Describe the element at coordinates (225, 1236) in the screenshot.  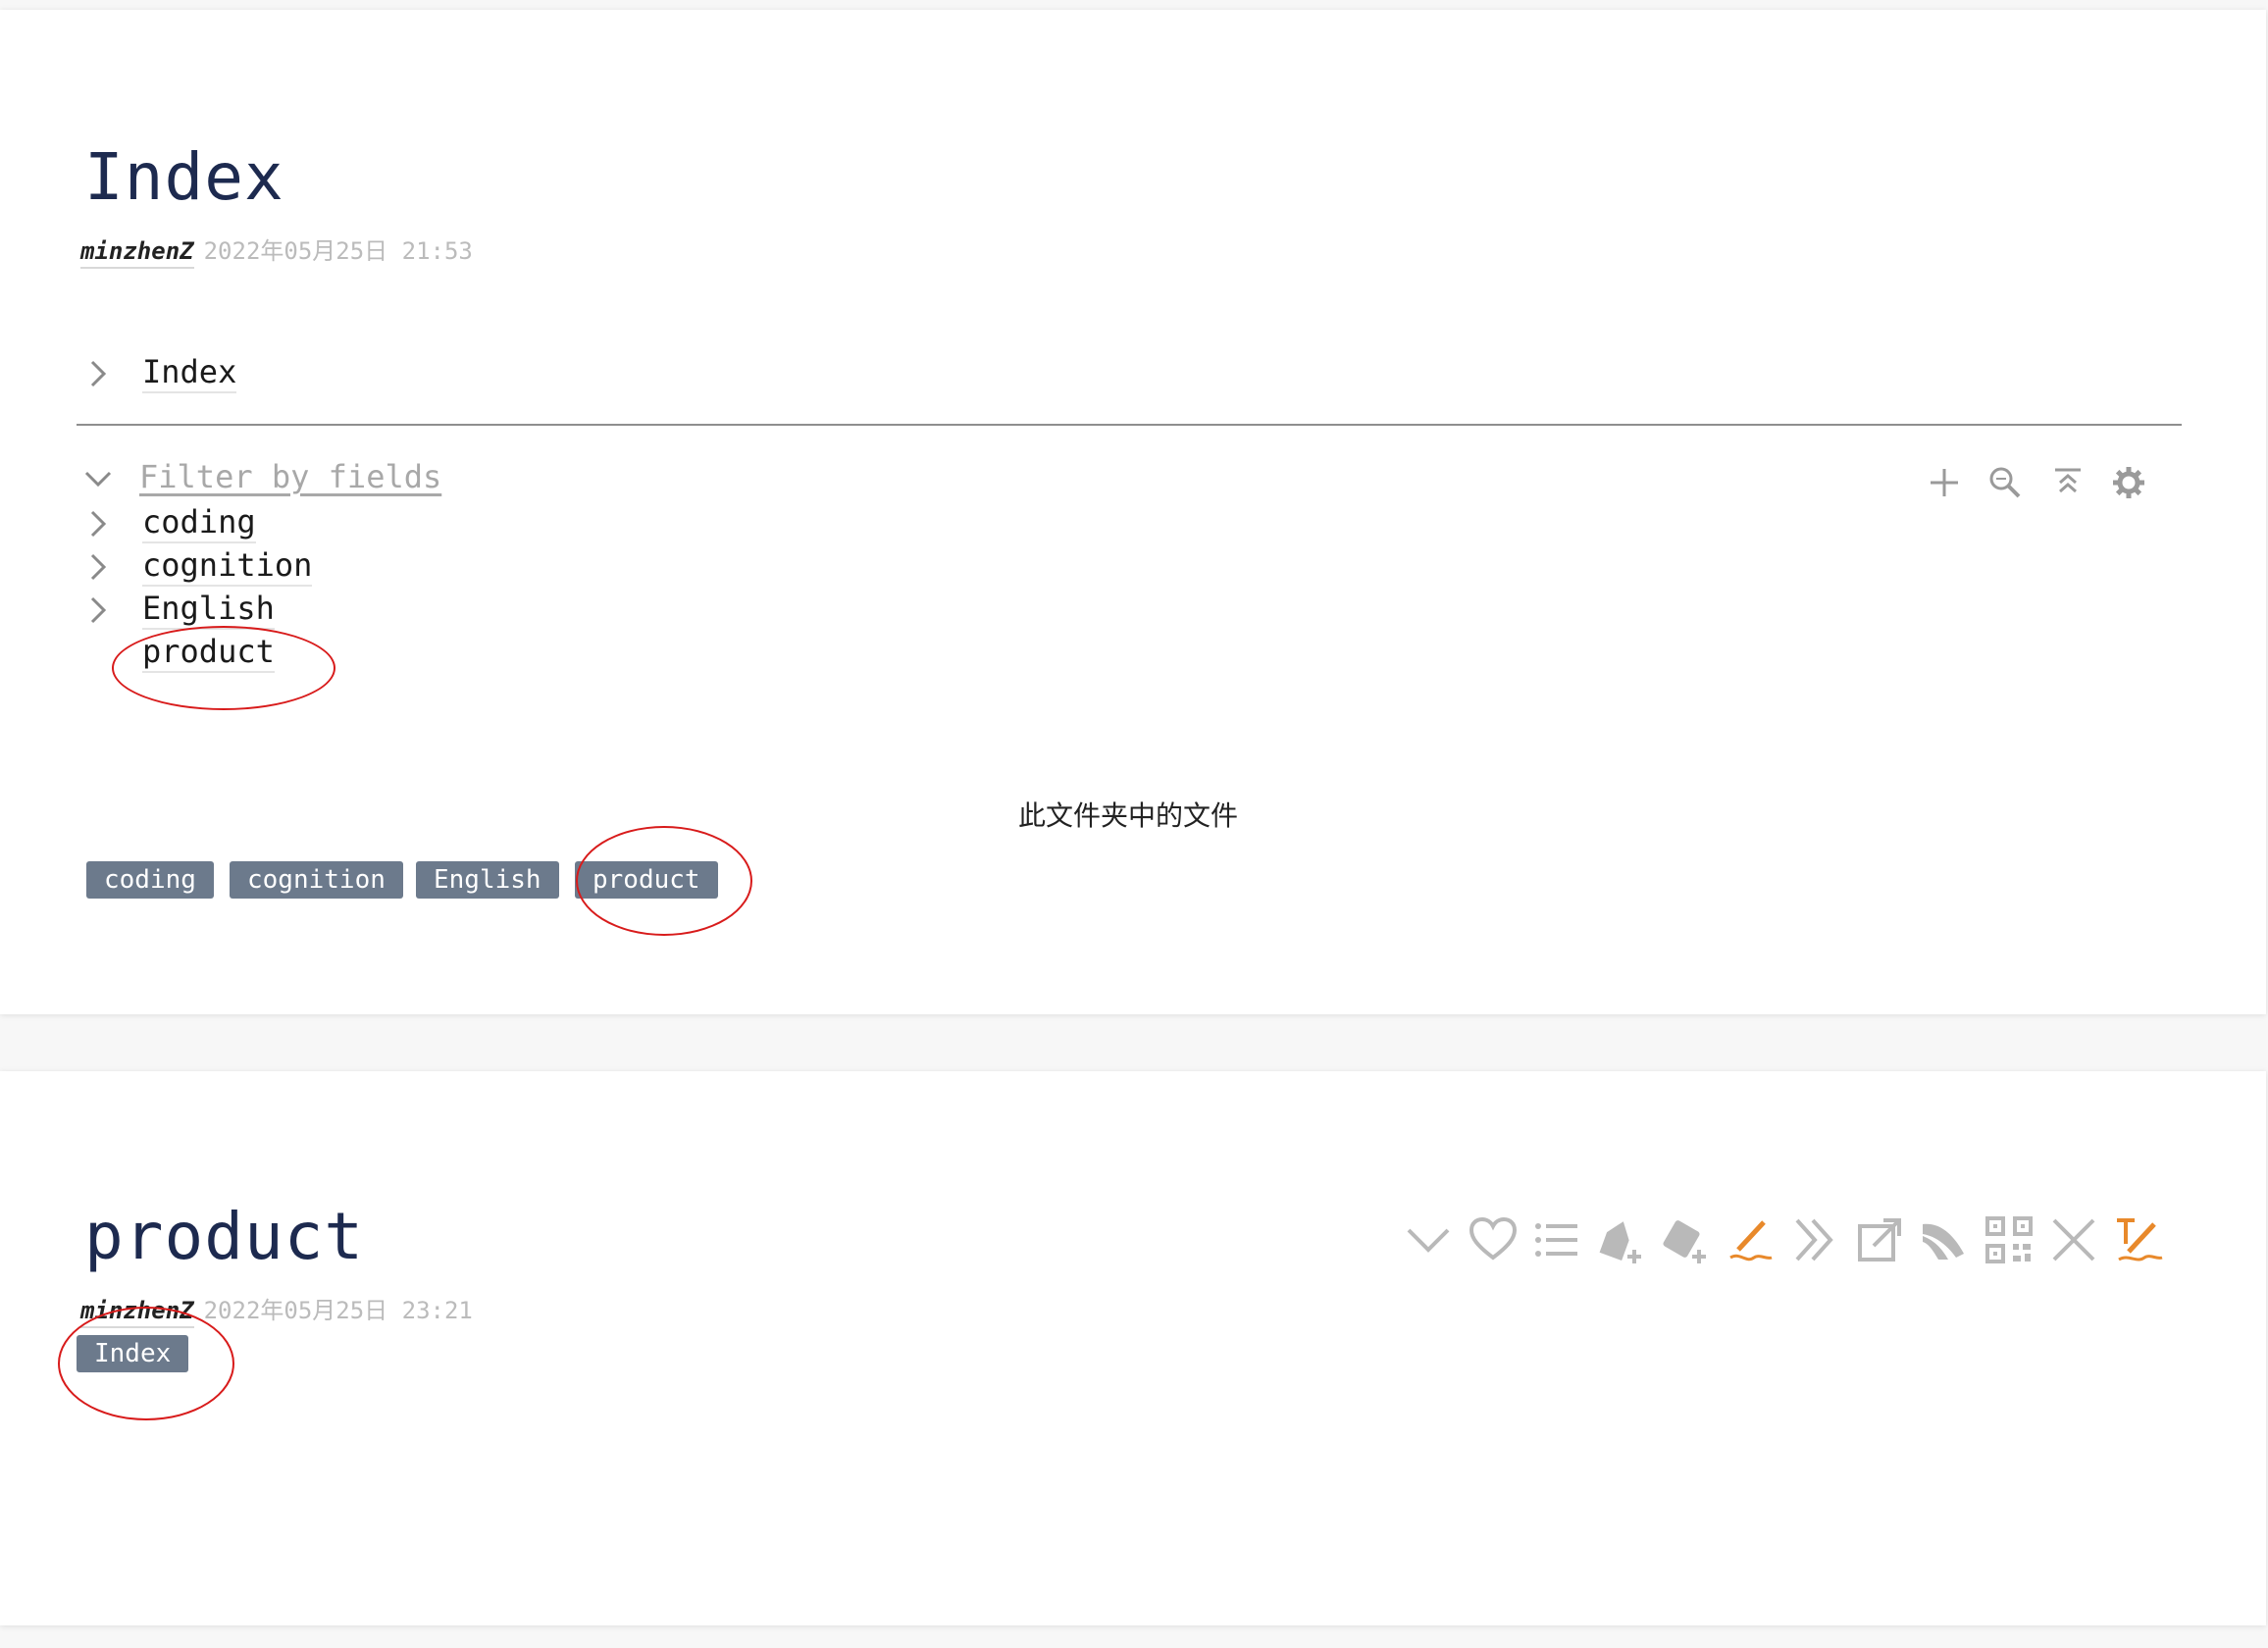
I see `page-title: product` at that location.